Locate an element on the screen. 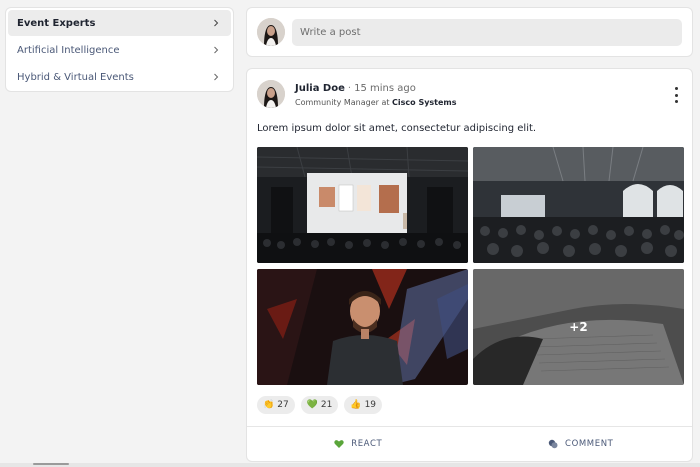  thumbs-up-icon: 👍 is located at coordinates (356, 405).